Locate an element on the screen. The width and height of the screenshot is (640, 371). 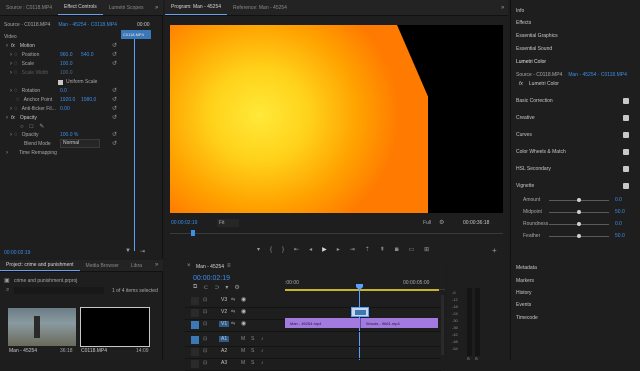
step-forward-icon: ▸ is located at coordinates (338, 249).